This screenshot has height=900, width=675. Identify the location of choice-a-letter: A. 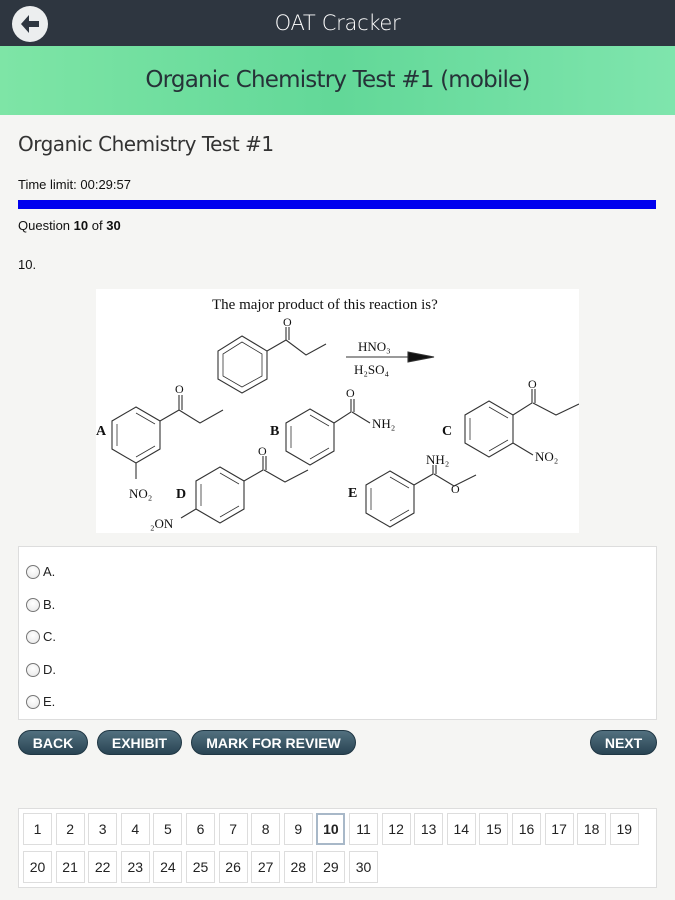
(101, 431).